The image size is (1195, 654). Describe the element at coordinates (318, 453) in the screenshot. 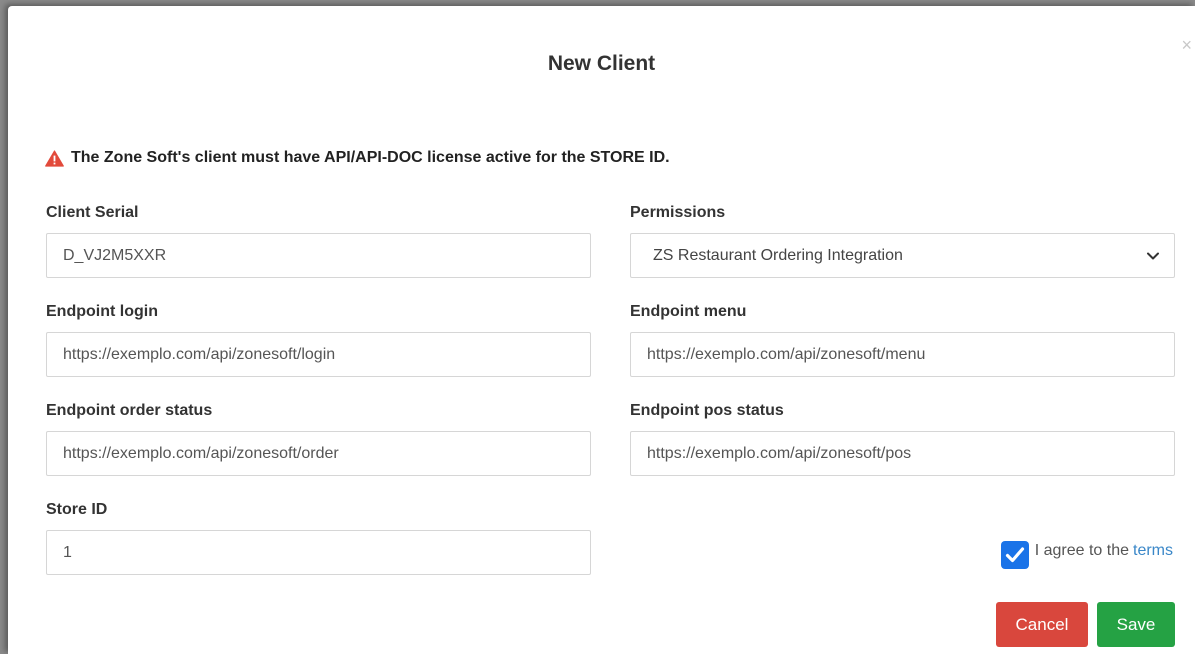

I see `endpoint-order-status-input` at that location.